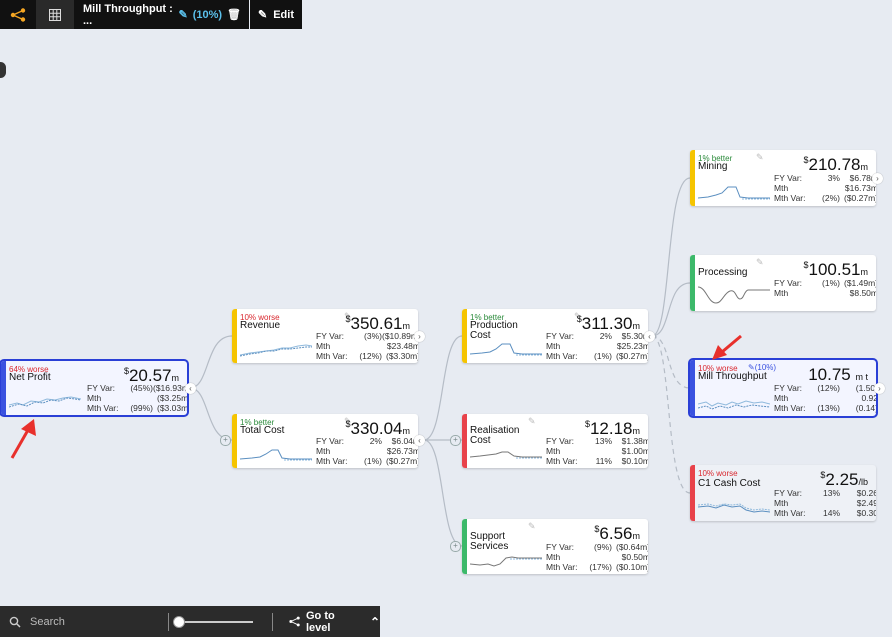  Describe the element at coordinates (634, 336) in the screenshot. I see `row-amount: $5.30m` at that location.